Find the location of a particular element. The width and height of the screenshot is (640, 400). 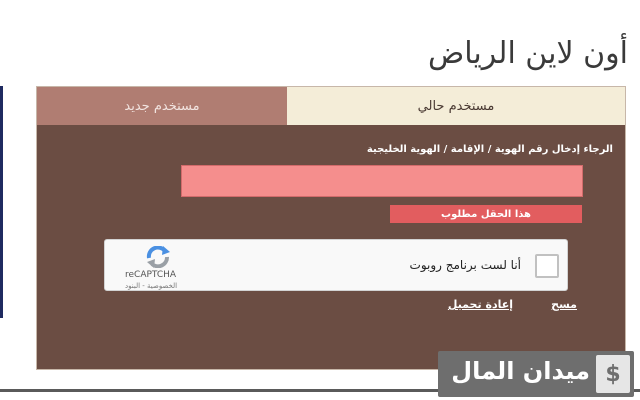

tab-existing-user: مستخدم حالي is located at coordinates (456, 106).